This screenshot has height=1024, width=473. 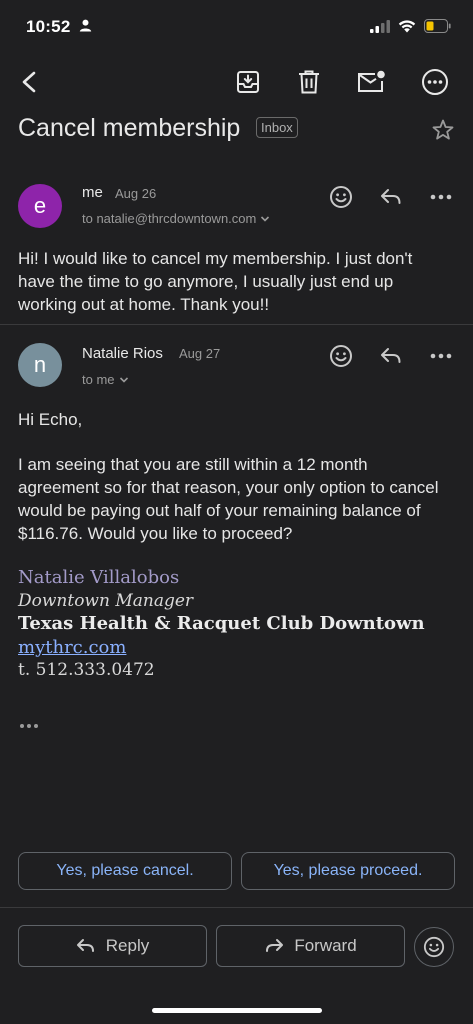 I want to click on message-divider, so click(x=236, y=324).